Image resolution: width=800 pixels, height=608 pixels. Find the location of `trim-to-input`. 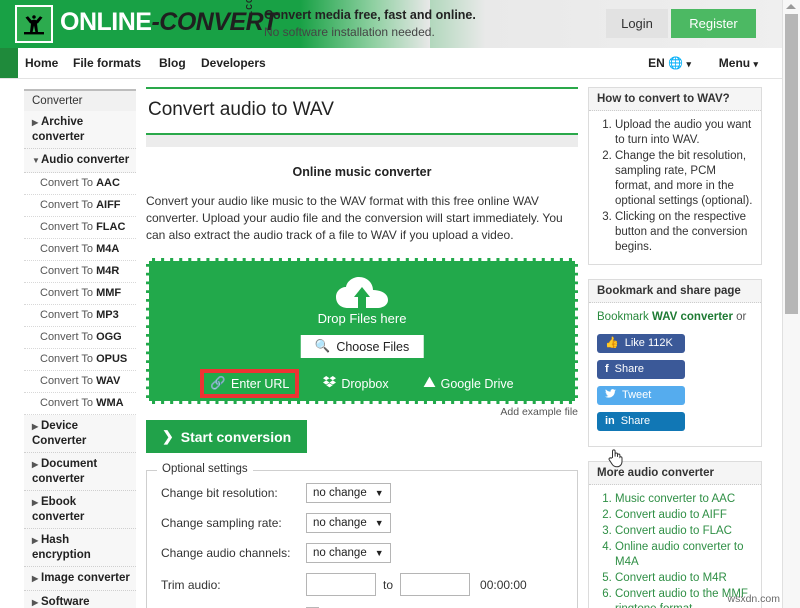

trim-to-input is located at coordinates (435, 584).